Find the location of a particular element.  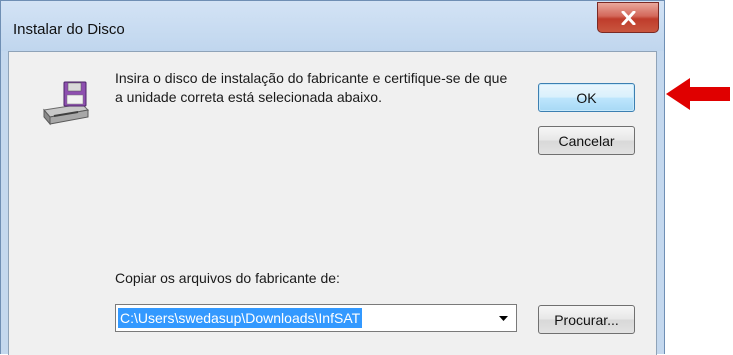

ok-button: OK is located at coordinates (586, 97).